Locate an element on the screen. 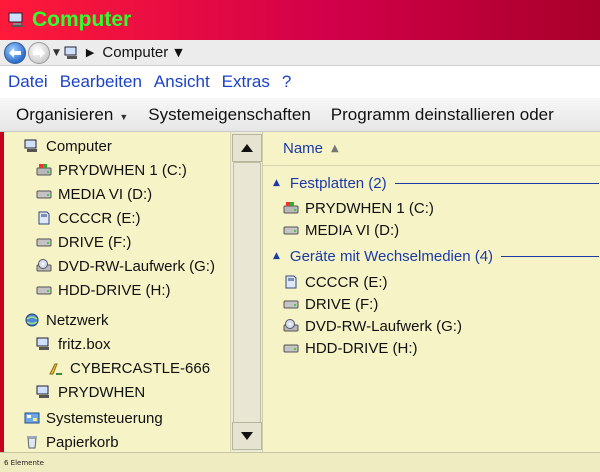  drive-item-g: DVD-RW-Laufwerk (G:) is located at coordinates (372, 326).